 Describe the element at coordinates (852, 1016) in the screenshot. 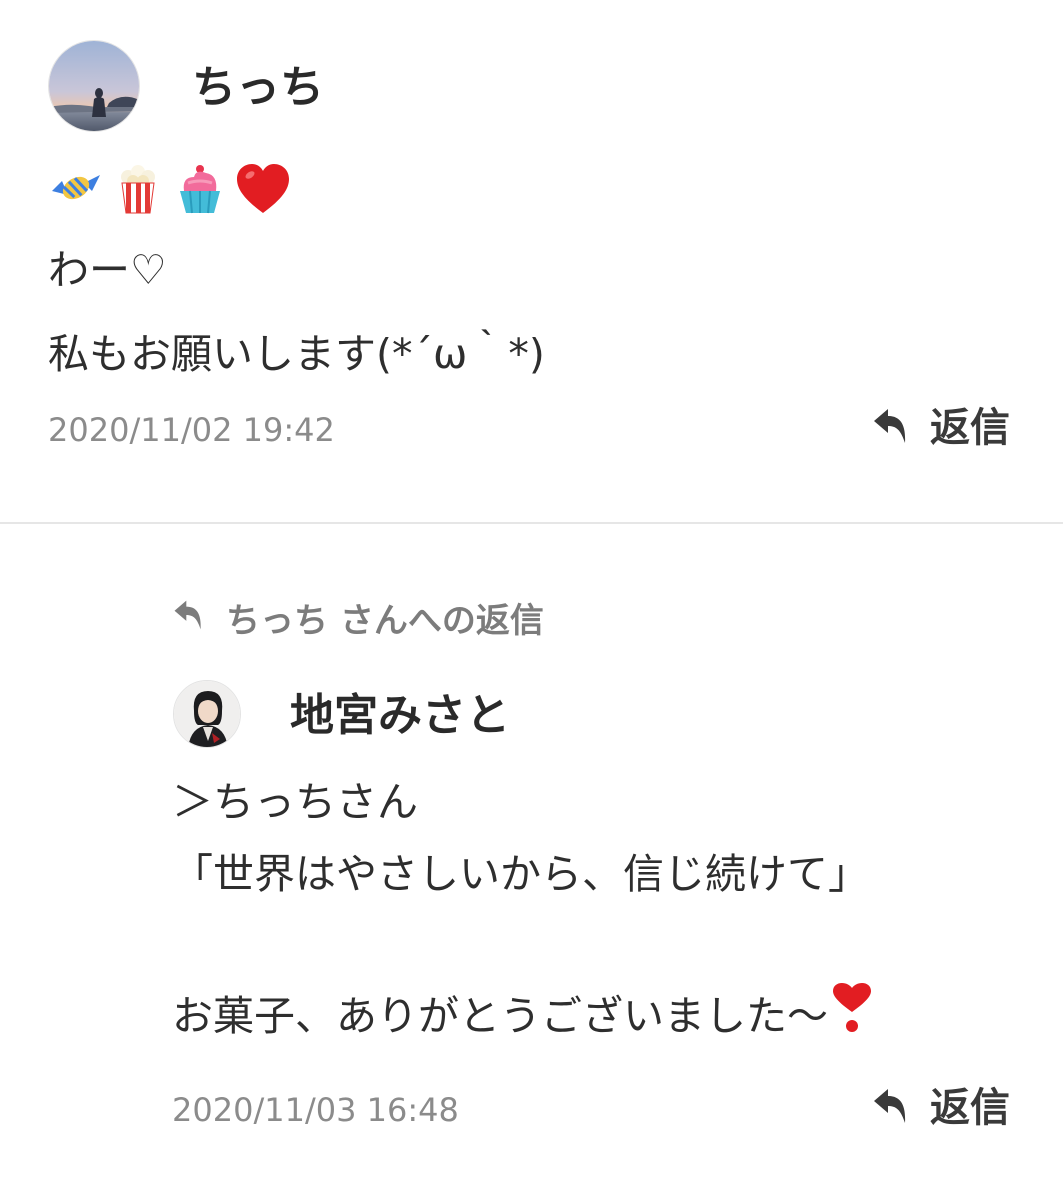

I see `heavy-exclamation-heart-emoji` at that location.